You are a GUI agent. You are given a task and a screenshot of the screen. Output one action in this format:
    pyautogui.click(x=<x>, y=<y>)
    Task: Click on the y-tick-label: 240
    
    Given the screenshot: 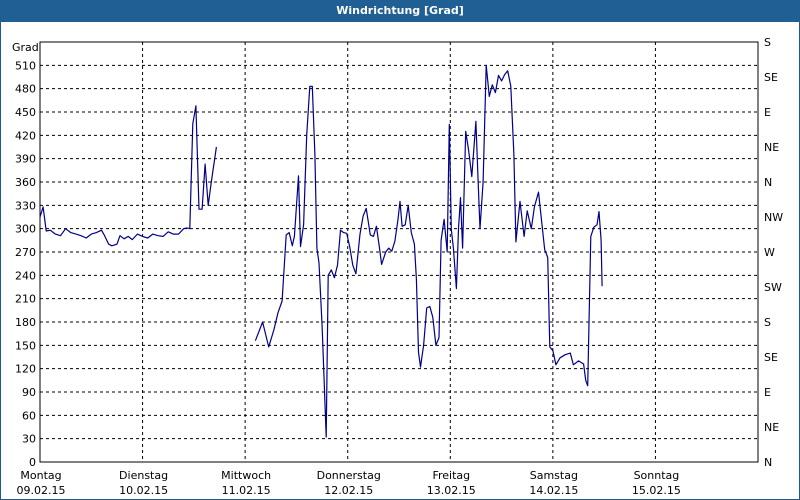 What is the action you would take?
    pyautogui.click(x=25, y=275)
    